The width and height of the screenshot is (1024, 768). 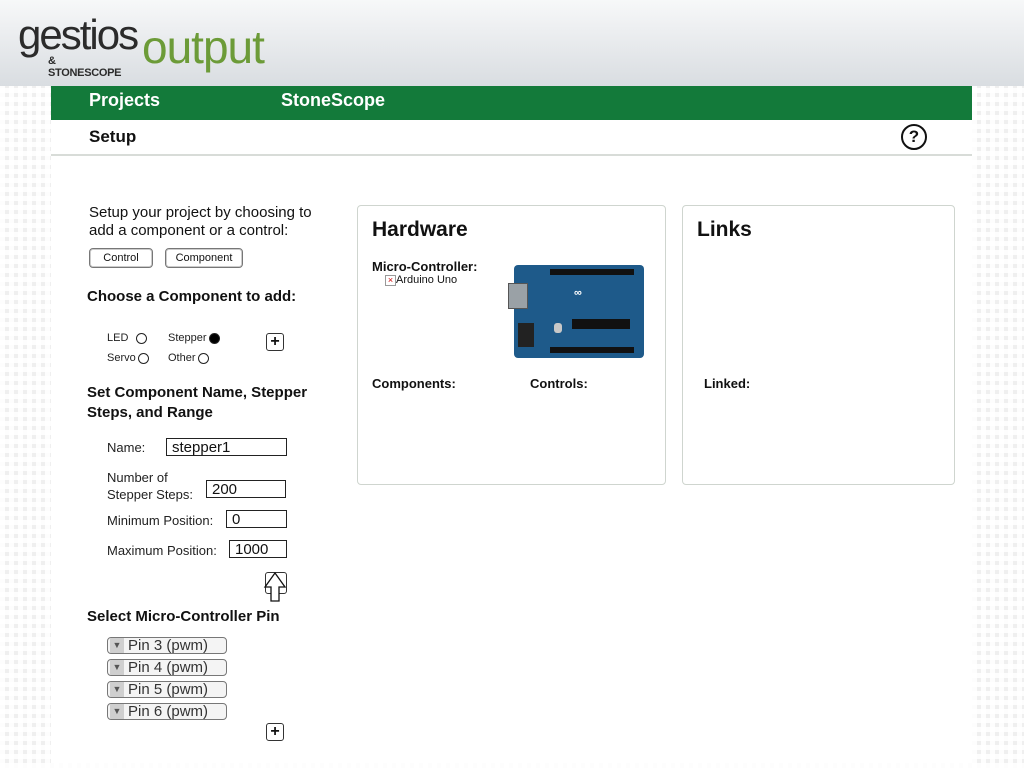 I want to click on choose-component-heading: Choose a Component to add:, so click(x=192, y=296).